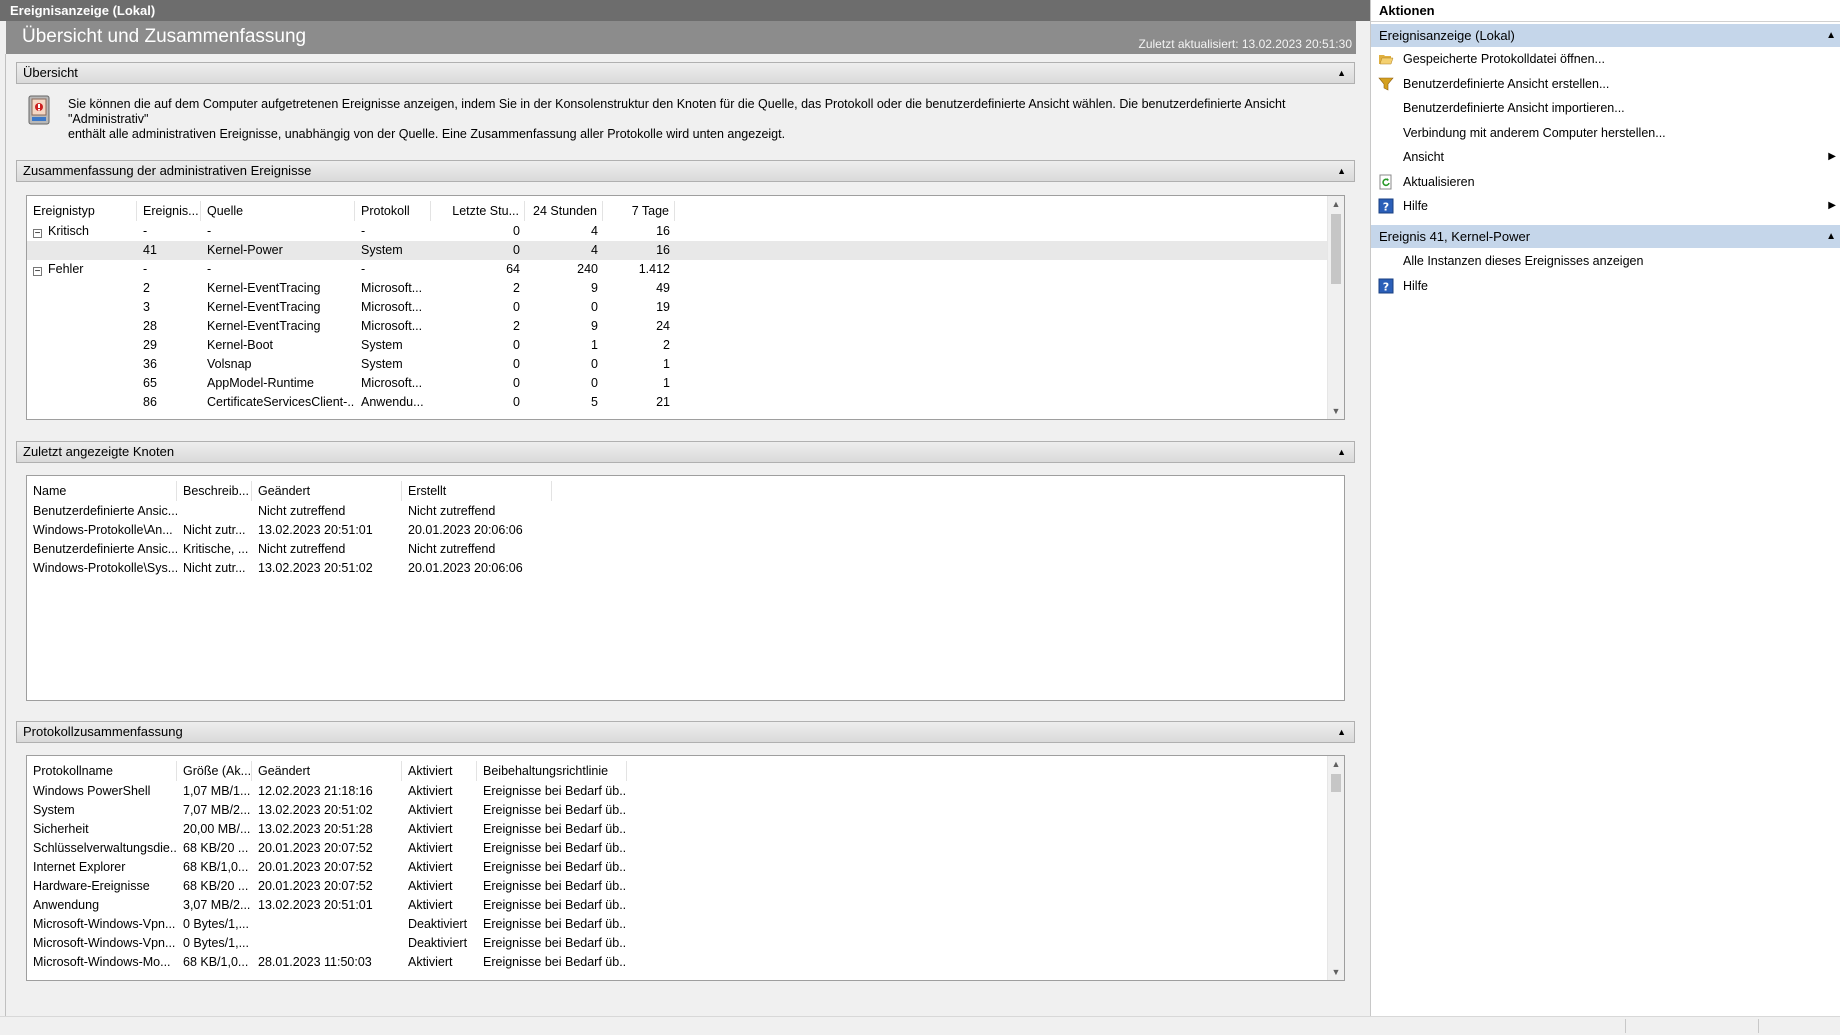 The width and height of the screenshot is (1840, 1035). What do you see at coordinates (685, 452) in the screenshot?
I see `recent-nodes-section-header: Zuletzt angezeigte Knoten ▲` at bounding box center [685, 452].